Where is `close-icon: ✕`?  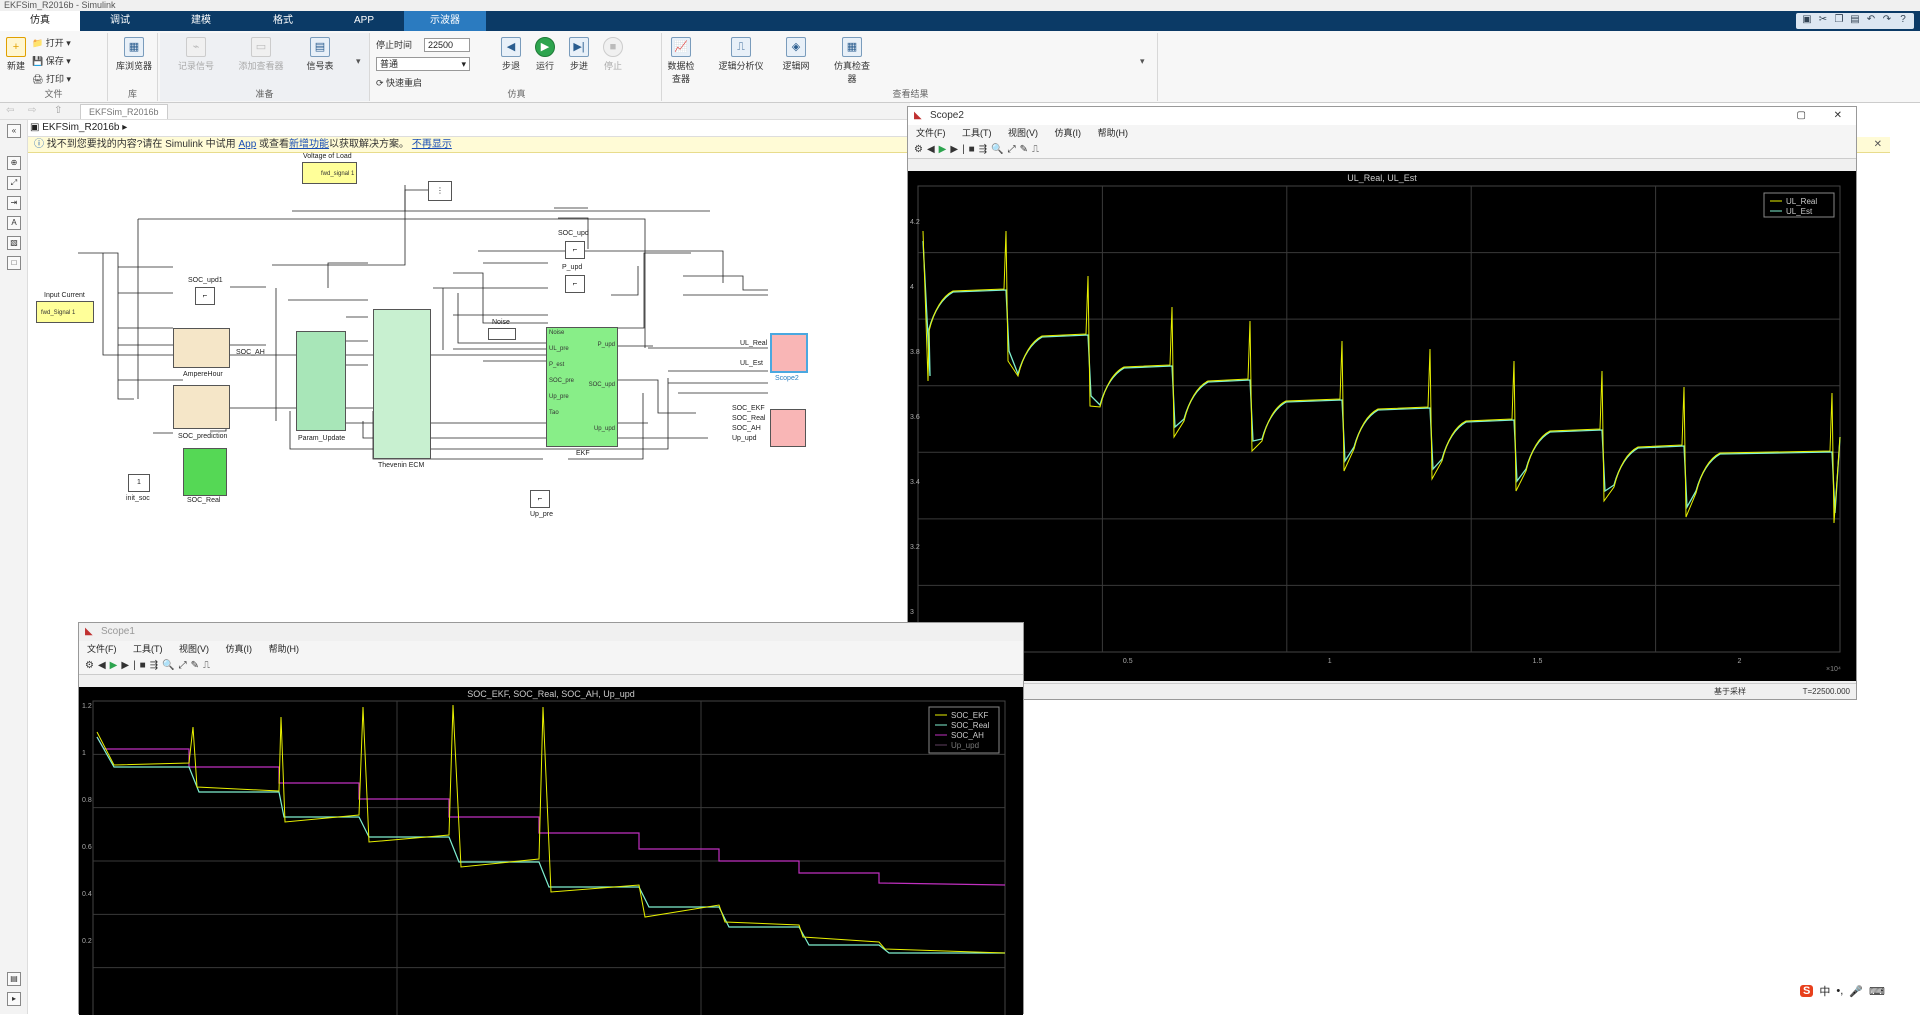
close-icon: ✕ is located at coordinates (1878, 145).